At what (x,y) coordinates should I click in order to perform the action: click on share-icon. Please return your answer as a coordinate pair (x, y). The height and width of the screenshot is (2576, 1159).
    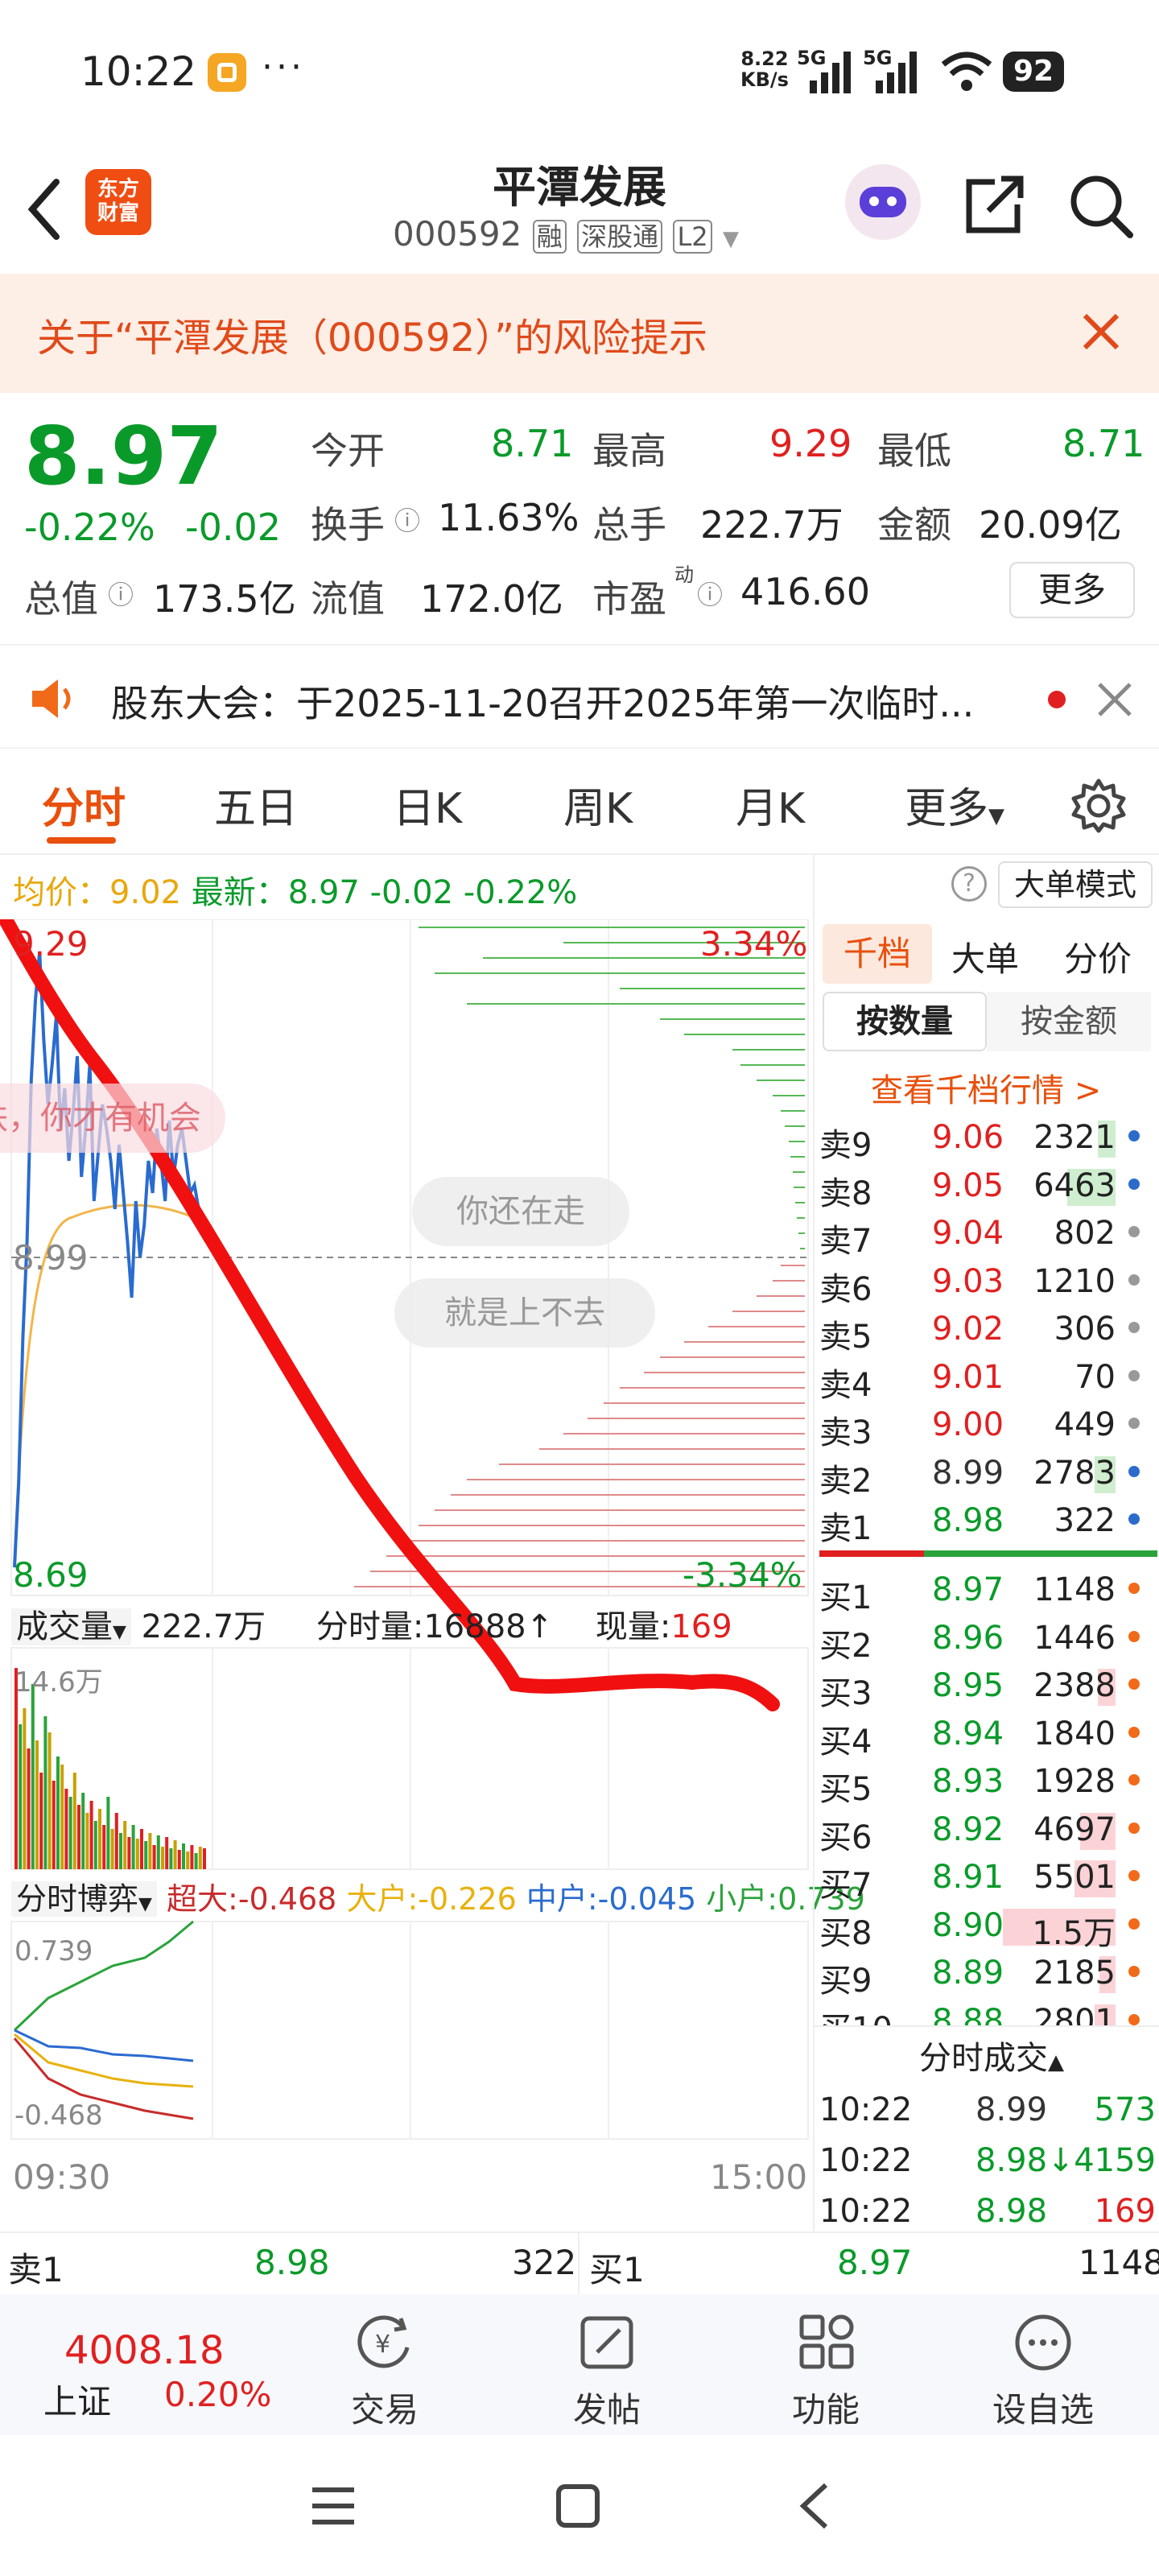
    Looking at the image, I should click on (995, 204).